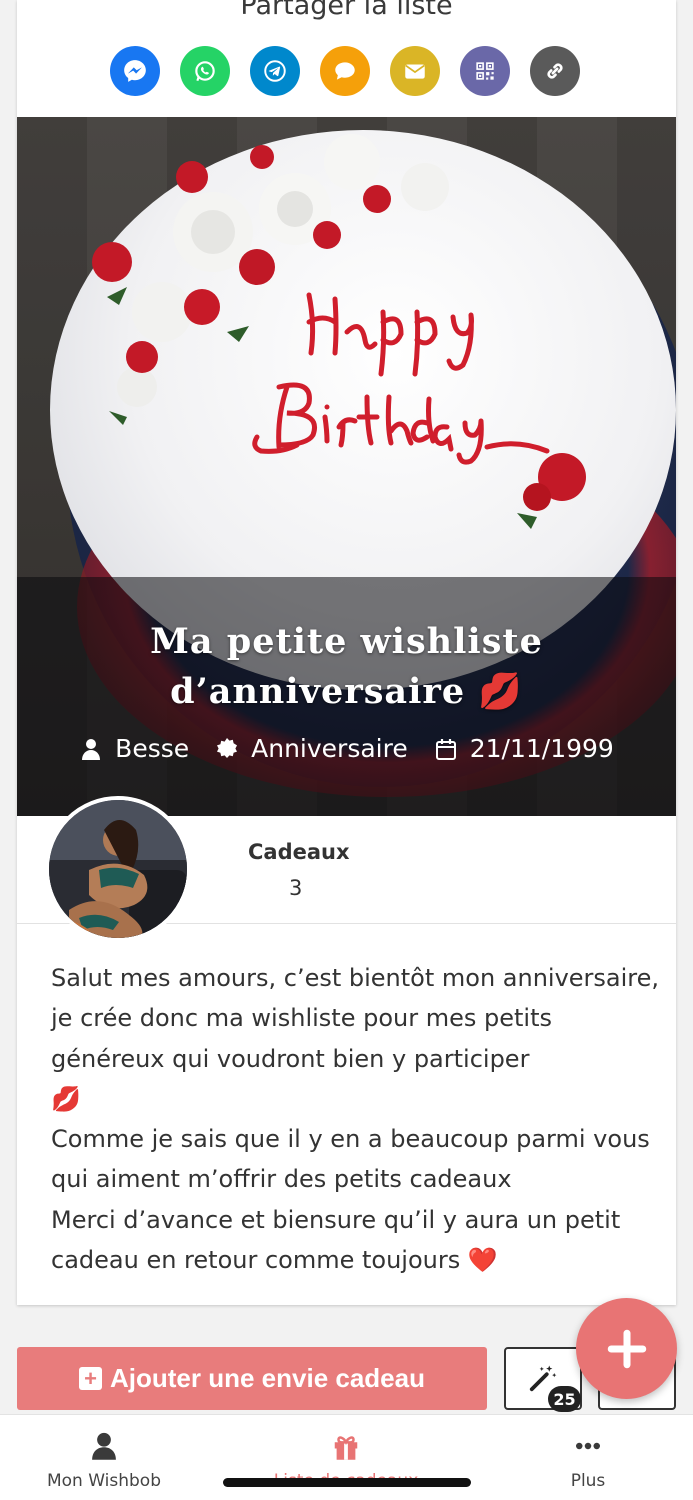  Describe the element at coordinates (299, 852) in the screenshot. I see `gift-count-label: Cadeaux` at that location.